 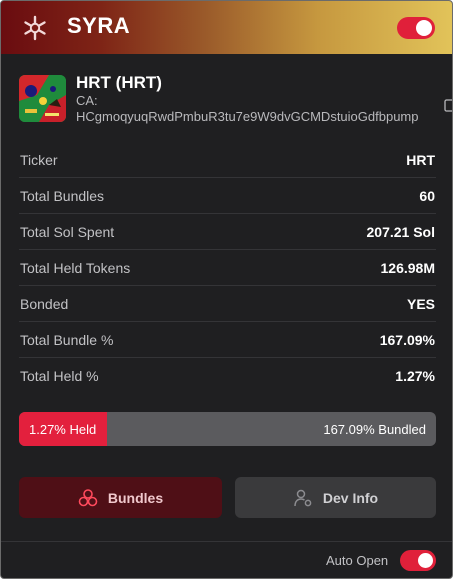 I want to click on contract-address-label: CA:, so click(x=87, y=100).